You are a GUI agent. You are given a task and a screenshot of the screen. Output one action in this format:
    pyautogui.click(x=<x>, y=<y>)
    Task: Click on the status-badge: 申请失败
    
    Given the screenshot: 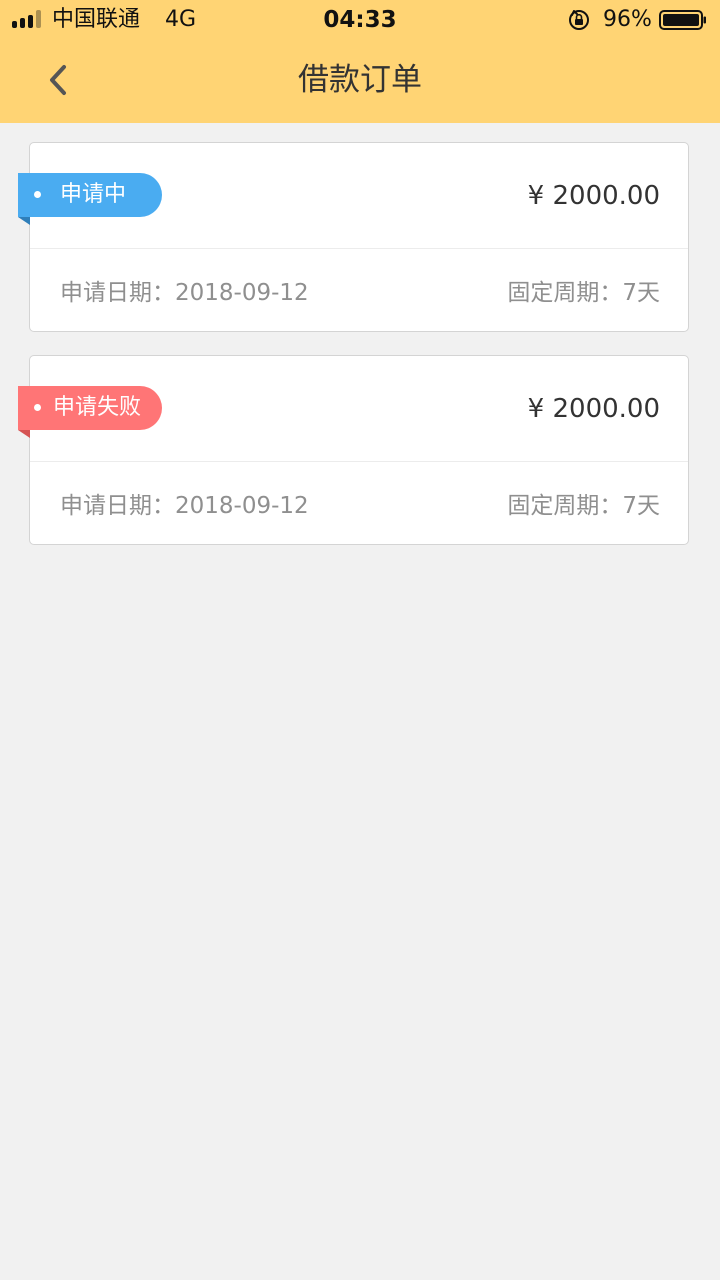 What is the action you would take?
    pyautogui.click(x=90, y=412)
    